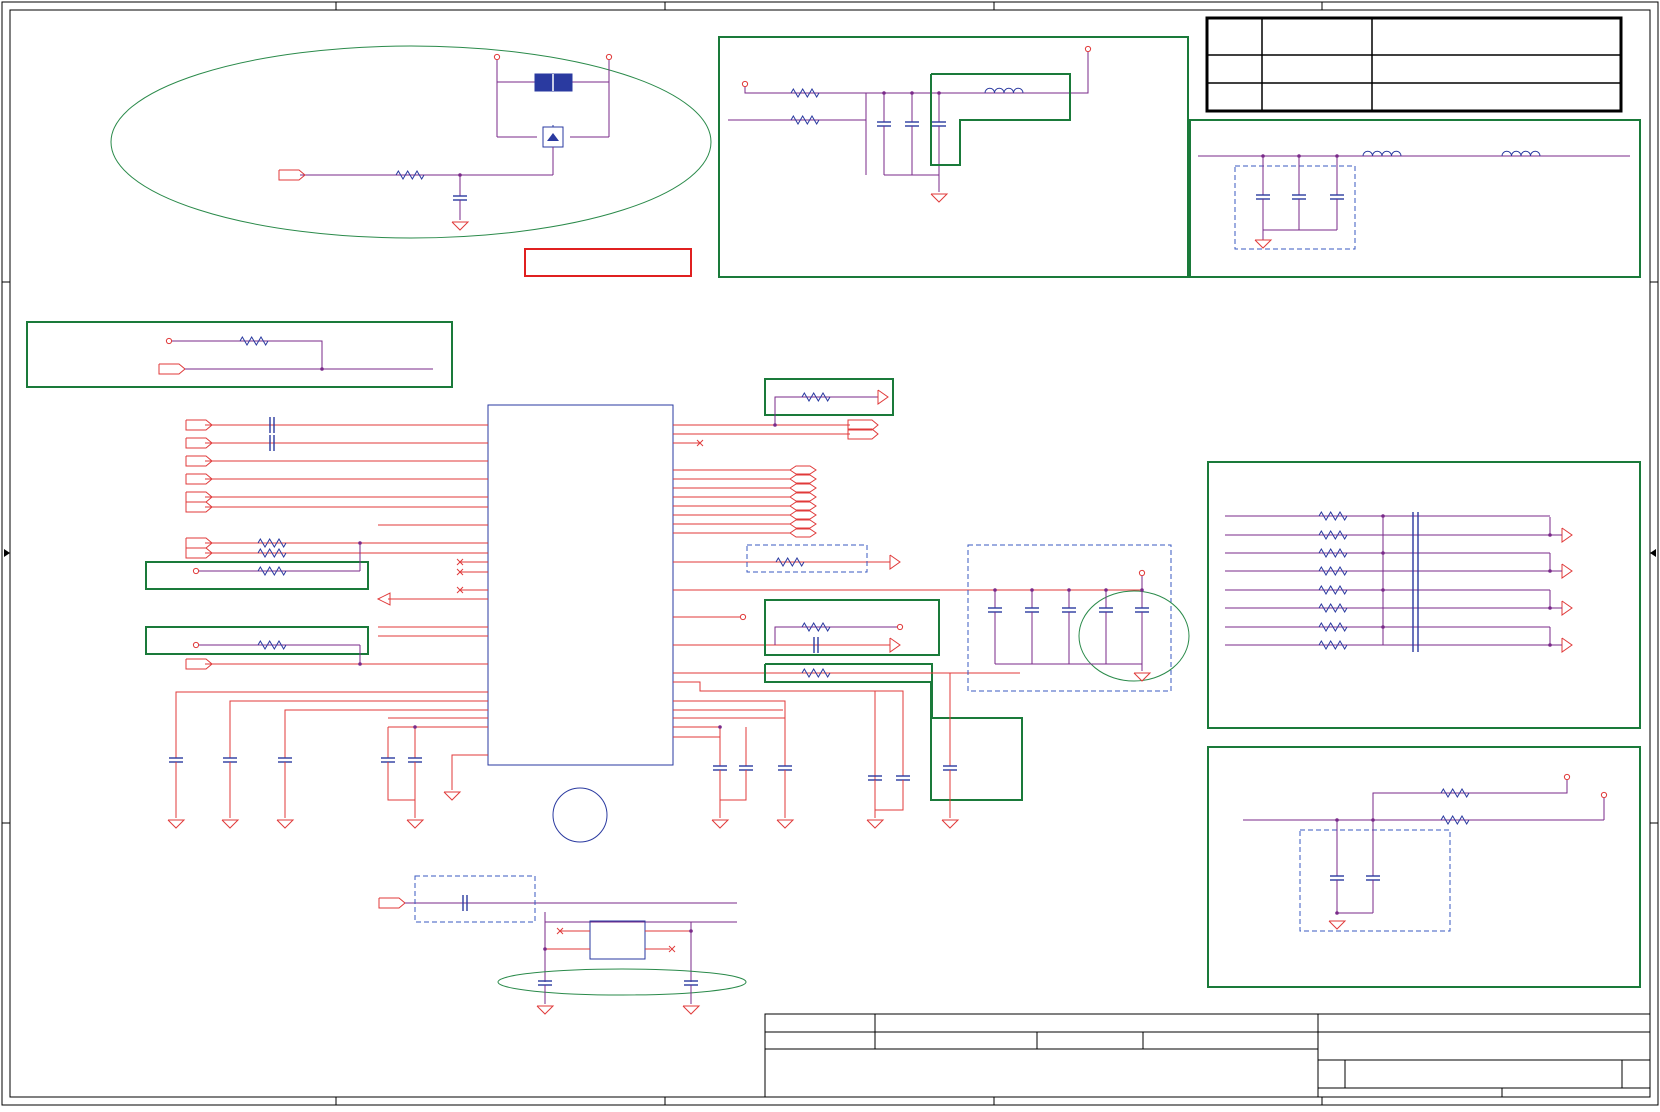 Image resolution: width=1660 pixels, height=1112 pixels. I want to click on oscillator-circuit, so click(562, 945).